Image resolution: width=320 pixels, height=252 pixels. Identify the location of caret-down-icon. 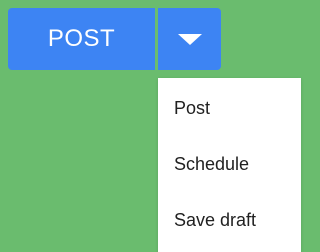
(189, 39).